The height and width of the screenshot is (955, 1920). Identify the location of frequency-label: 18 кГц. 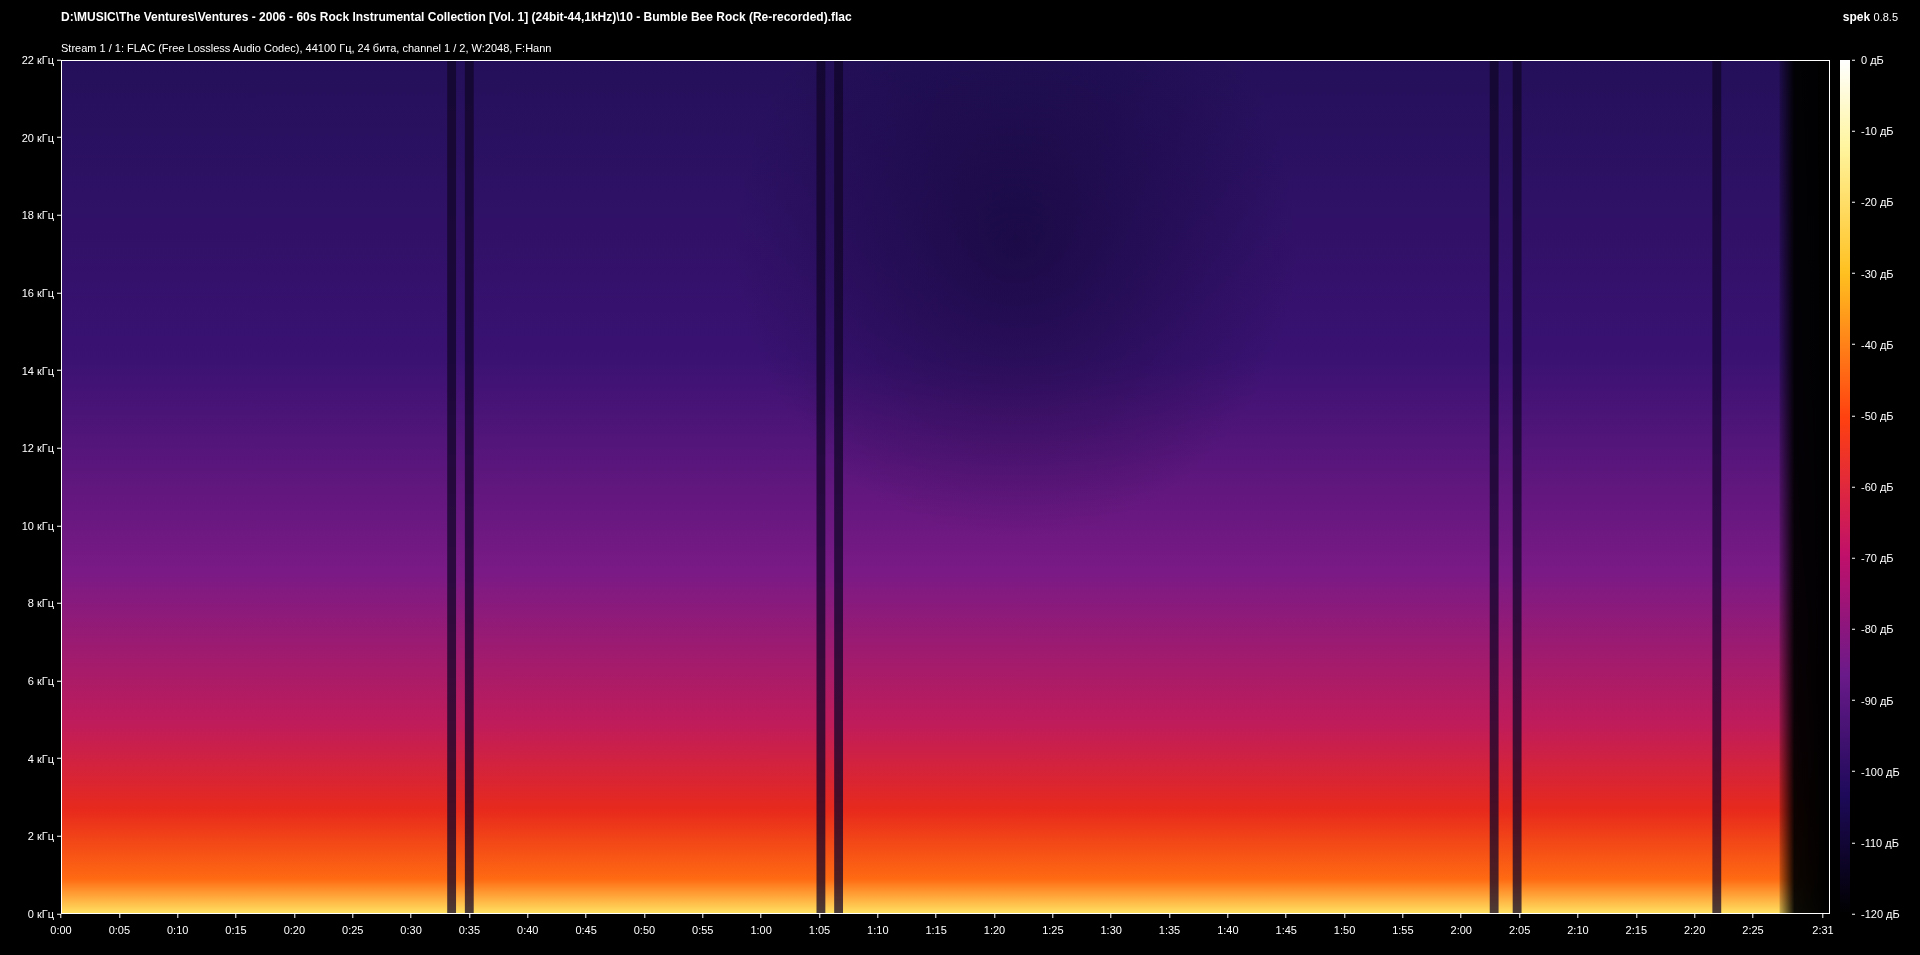
(37, 215).